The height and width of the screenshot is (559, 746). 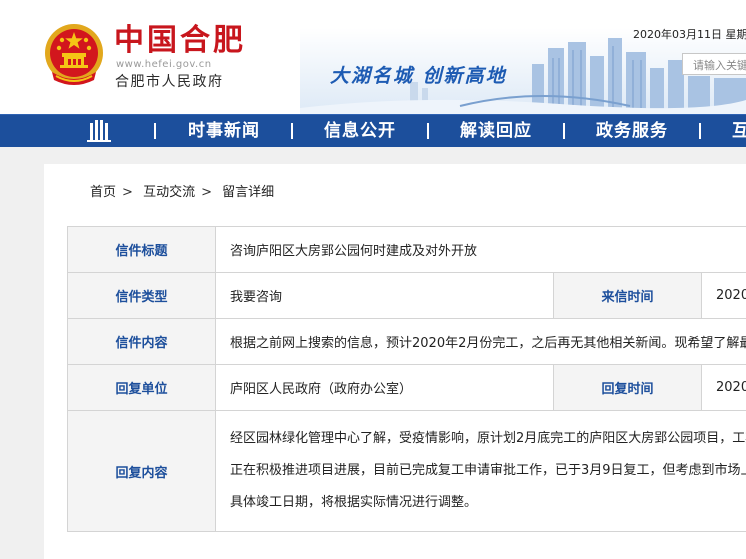 I want to click on slogan: 大湖名城 创新高地, so click(x=418, y=76).